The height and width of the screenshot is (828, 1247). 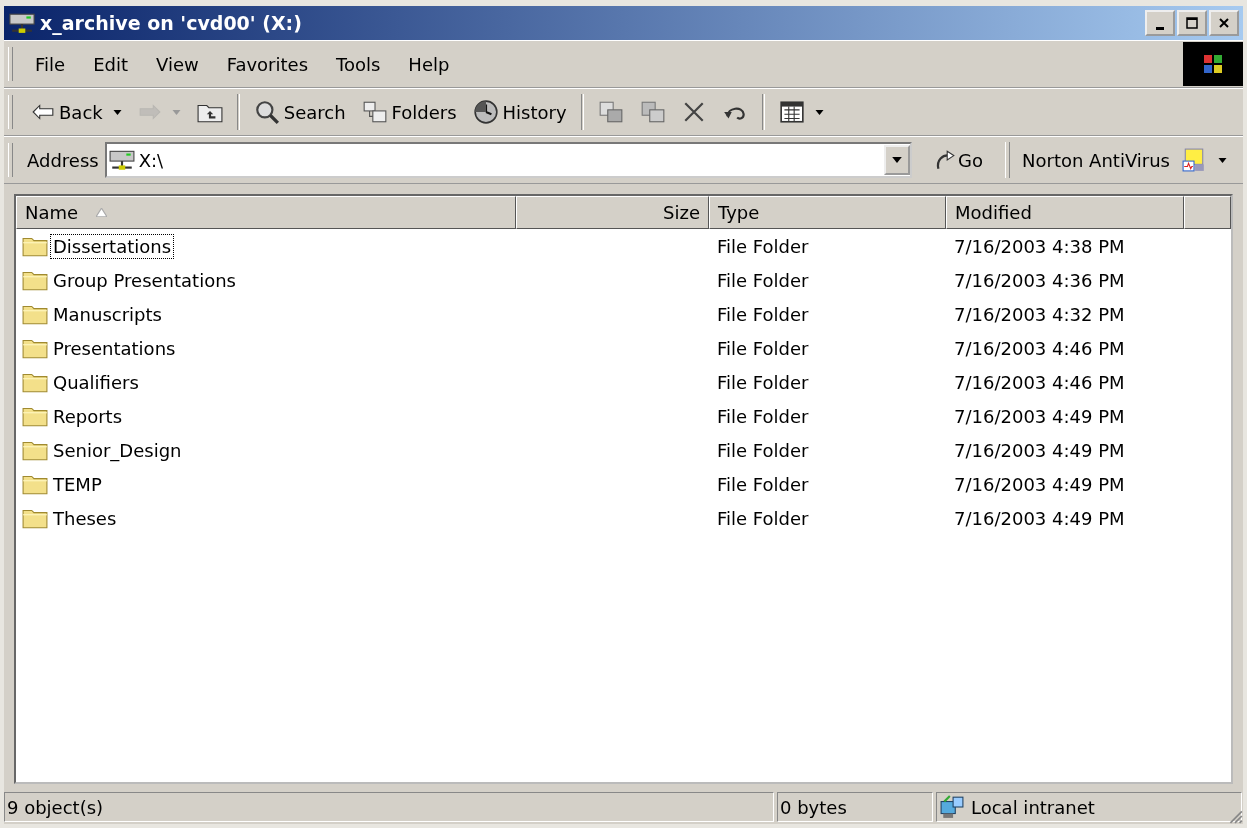 What do you see at coordinates (409, 112) in the screenshot?
I see `toolbar-button: Folders` at bounding box center [409, 112].